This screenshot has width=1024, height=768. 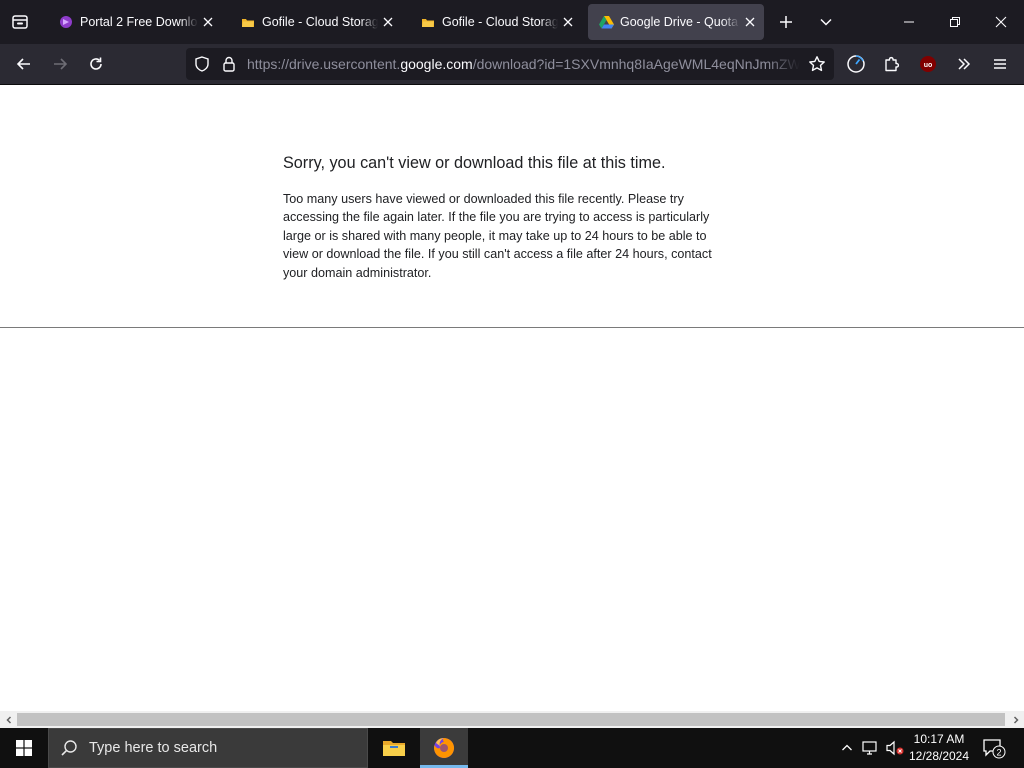 I want to click on reload-button, so click(x=96, y=64).